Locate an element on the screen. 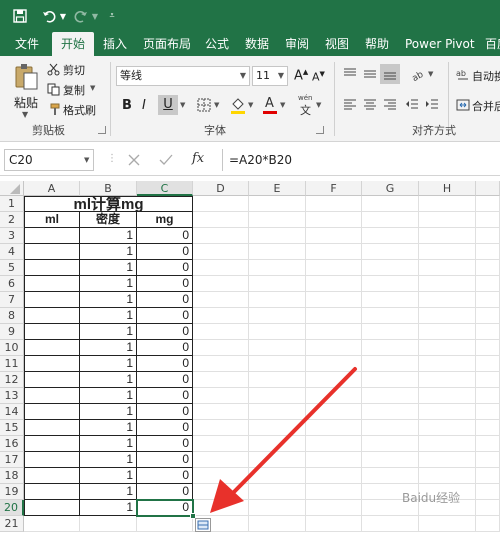 Image resolution: width=500 pixels, height=536 pixels. column-header-b: B is located at coordinates (108, 188).